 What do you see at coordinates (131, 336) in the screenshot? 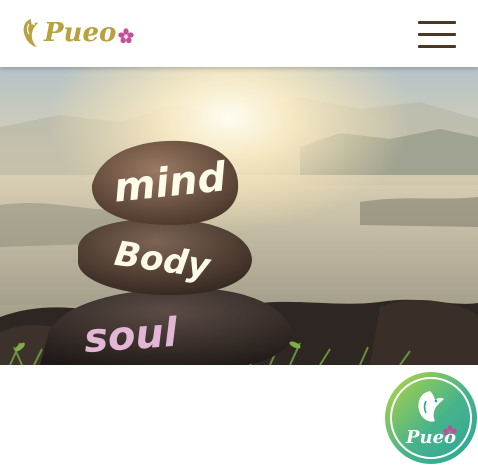
I see `hero-word-soul: soul` at bounding box center [131, 336].